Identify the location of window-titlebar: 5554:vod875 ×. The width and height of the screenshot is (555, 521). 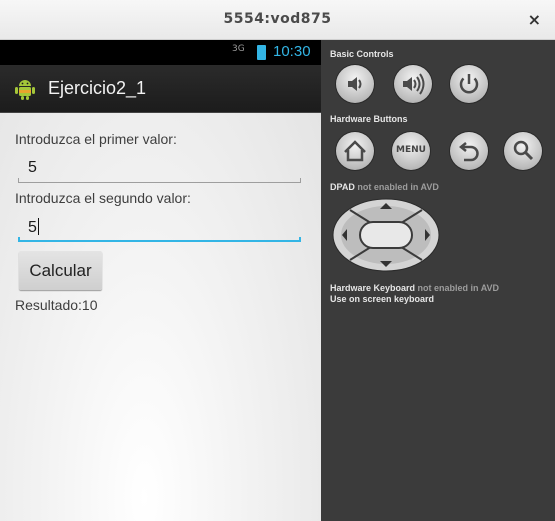
(277, 20).